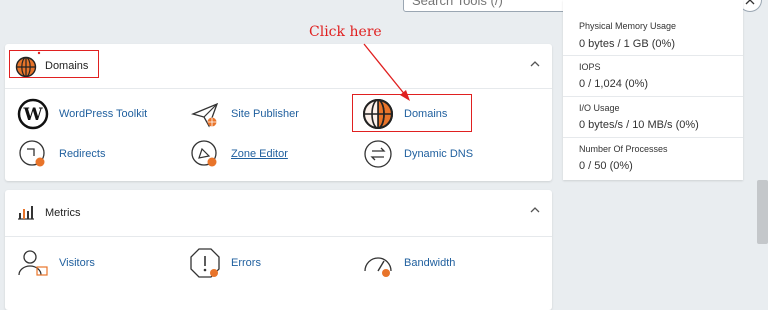 The width and height of the screenshot is (768, 310). What do you see at coordinates (223, 72) in the screenshot?
I see `arrow-annotation` at bounding box center [223, 72].